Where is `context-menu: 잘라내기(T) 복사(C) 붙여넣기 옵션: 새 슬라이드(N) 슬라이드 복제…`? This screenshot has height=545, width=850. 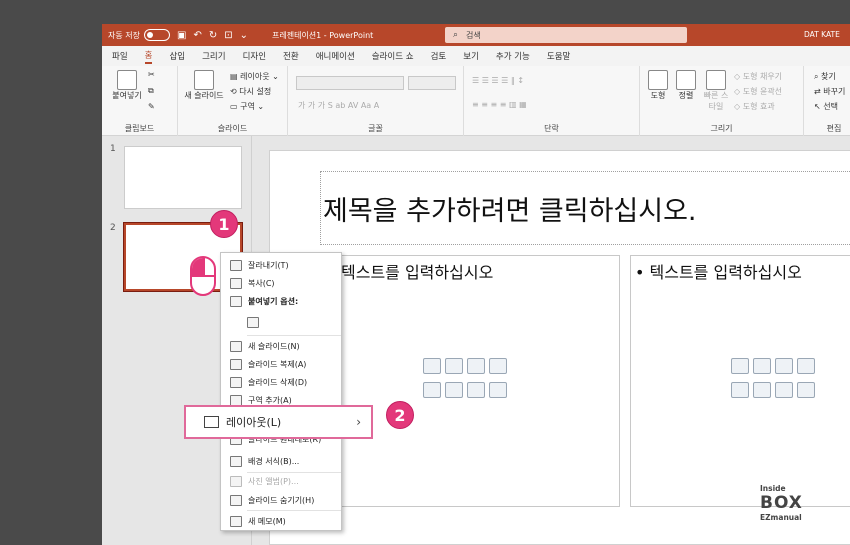
context-menu: 잘라내기(T) 복사(C) 붙여넣기 옵션: 새 슬라이드(N) 슬라이드 복제… is located at coordinates (281, 391).